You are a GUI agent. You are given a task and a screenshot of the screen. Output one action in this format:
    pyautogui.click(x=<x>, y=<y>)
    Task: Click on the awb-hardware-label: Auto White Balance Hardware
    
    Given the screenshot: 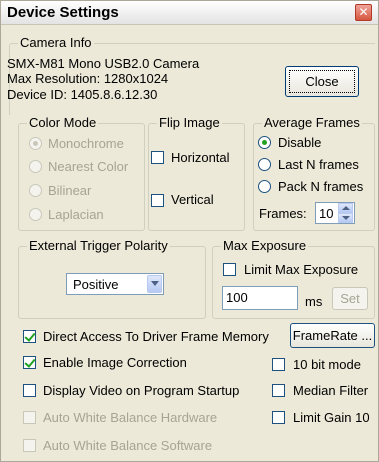 What is the action you would take?
    pyautogui.click(x=130, y=417)
    